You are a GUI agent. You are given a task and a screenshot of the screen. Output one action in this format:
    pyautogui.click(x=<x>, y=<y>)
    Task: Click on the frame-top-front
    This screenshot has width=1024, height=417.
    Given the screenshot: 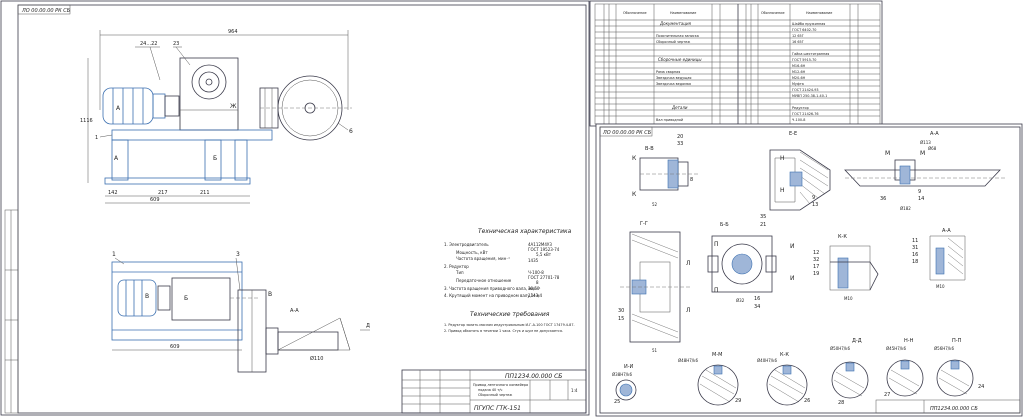 What is the action you would take?
    pyautogui.click(x=192, y=135)
    